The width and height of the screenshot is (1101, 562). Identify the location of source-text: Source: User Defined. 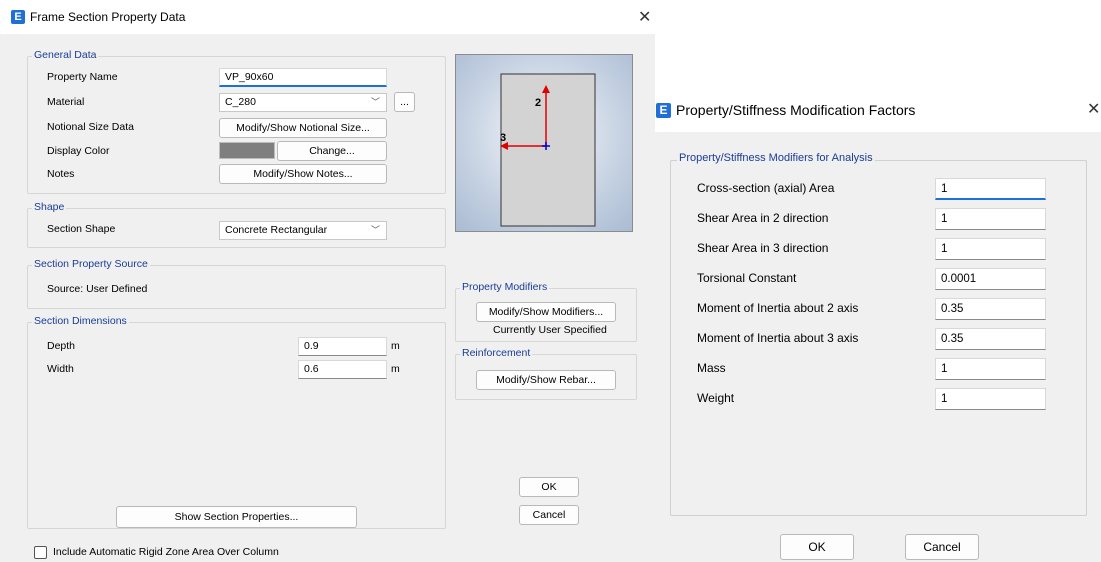
(97, 289).